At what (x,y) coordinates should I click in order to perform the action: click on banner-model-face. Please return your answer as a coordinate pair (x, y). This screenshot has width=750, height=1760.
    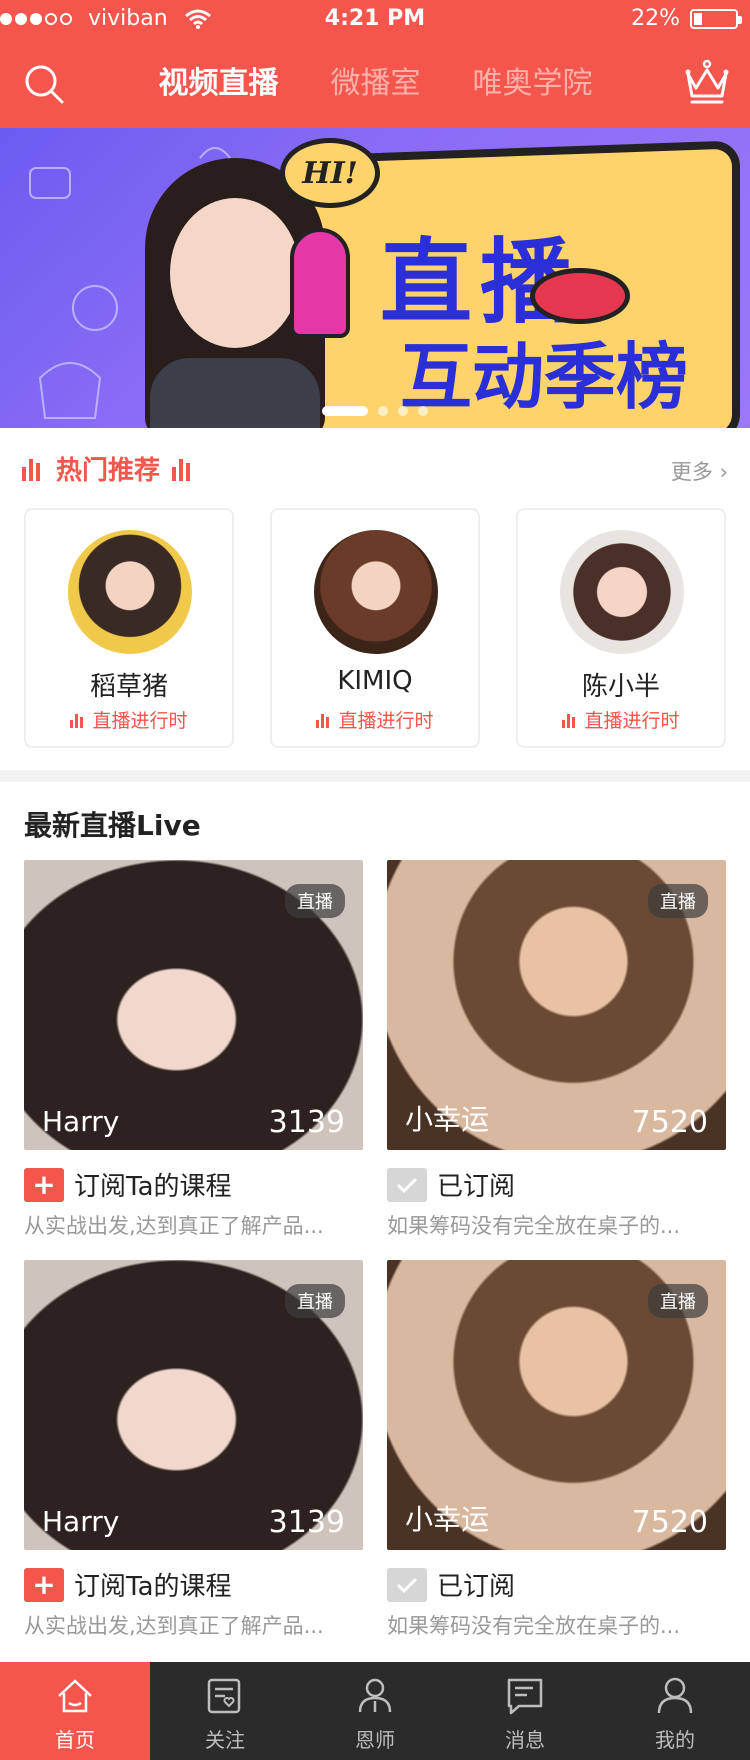
    Looking at the image, I should click on (235, 273).